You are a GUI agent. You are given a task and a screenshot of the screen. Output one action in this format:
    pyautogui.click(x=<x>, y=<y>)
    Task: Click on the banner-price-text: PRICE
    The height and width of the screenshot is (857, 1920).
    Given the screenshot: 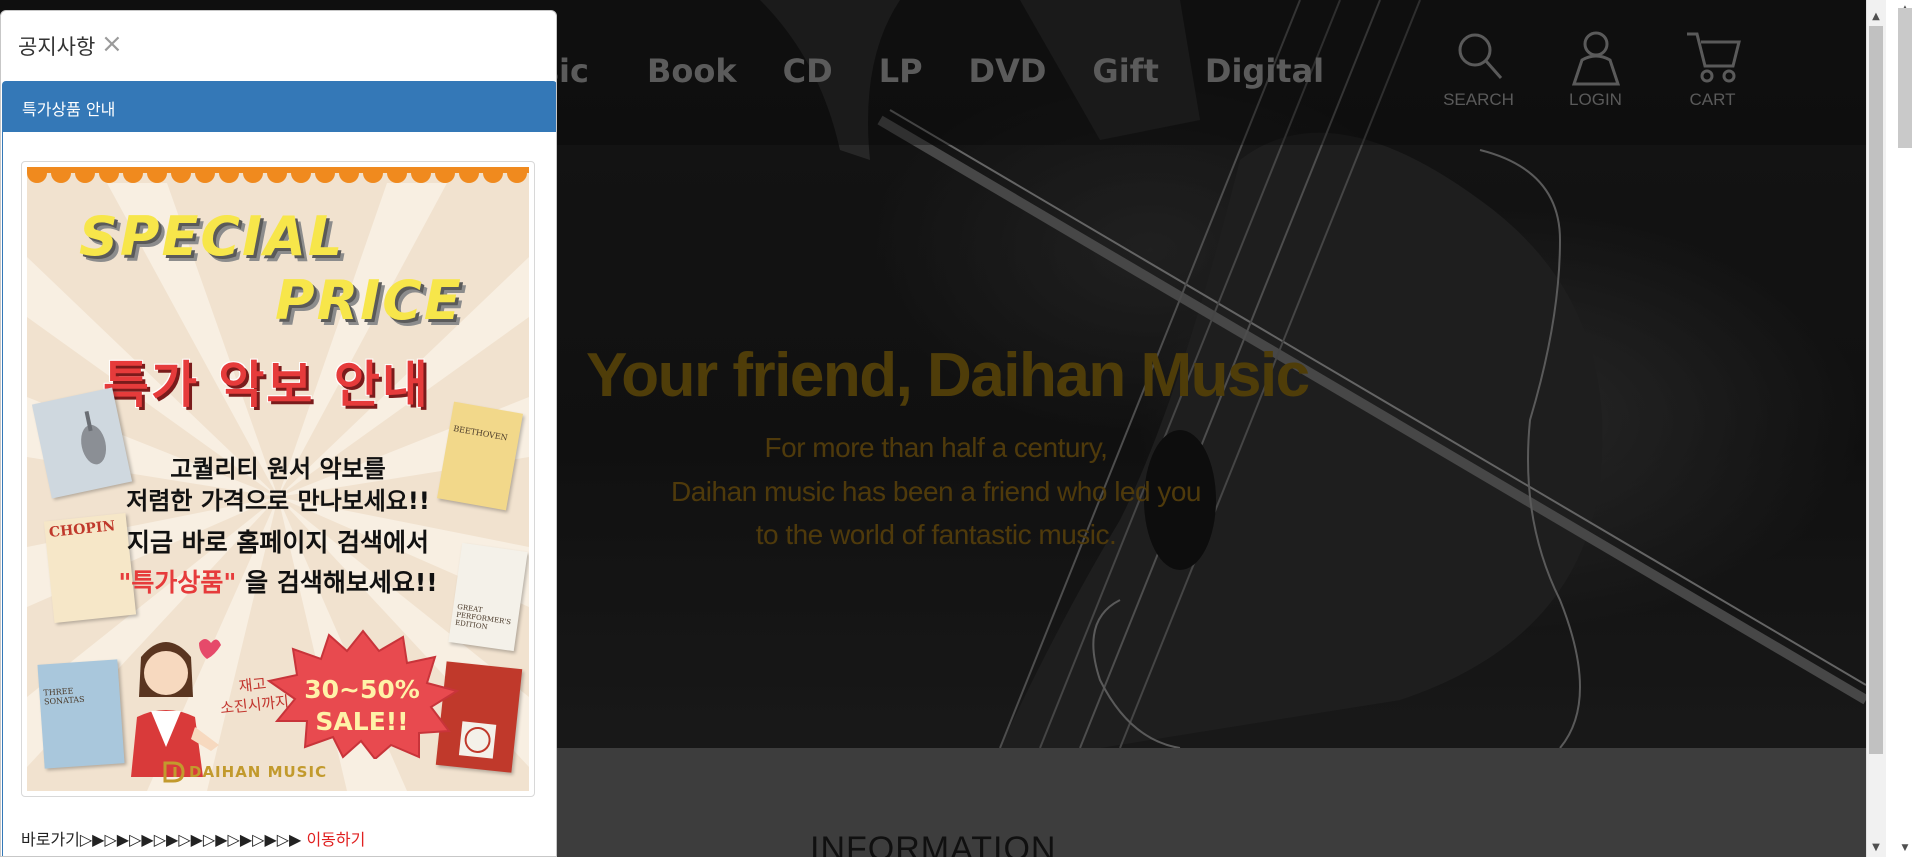 What is the action you would take?
    pyautogui.click(x=369, y=300)
    